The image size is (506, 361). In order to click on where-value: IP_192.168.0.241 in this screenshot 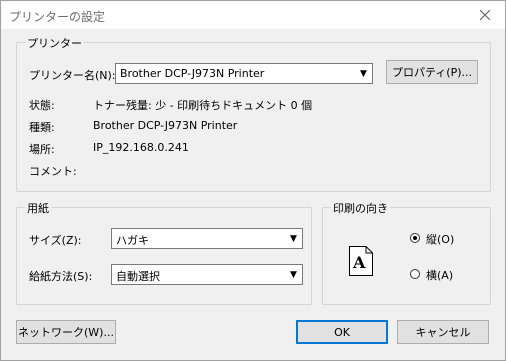, I will do `click(141, 147)`.